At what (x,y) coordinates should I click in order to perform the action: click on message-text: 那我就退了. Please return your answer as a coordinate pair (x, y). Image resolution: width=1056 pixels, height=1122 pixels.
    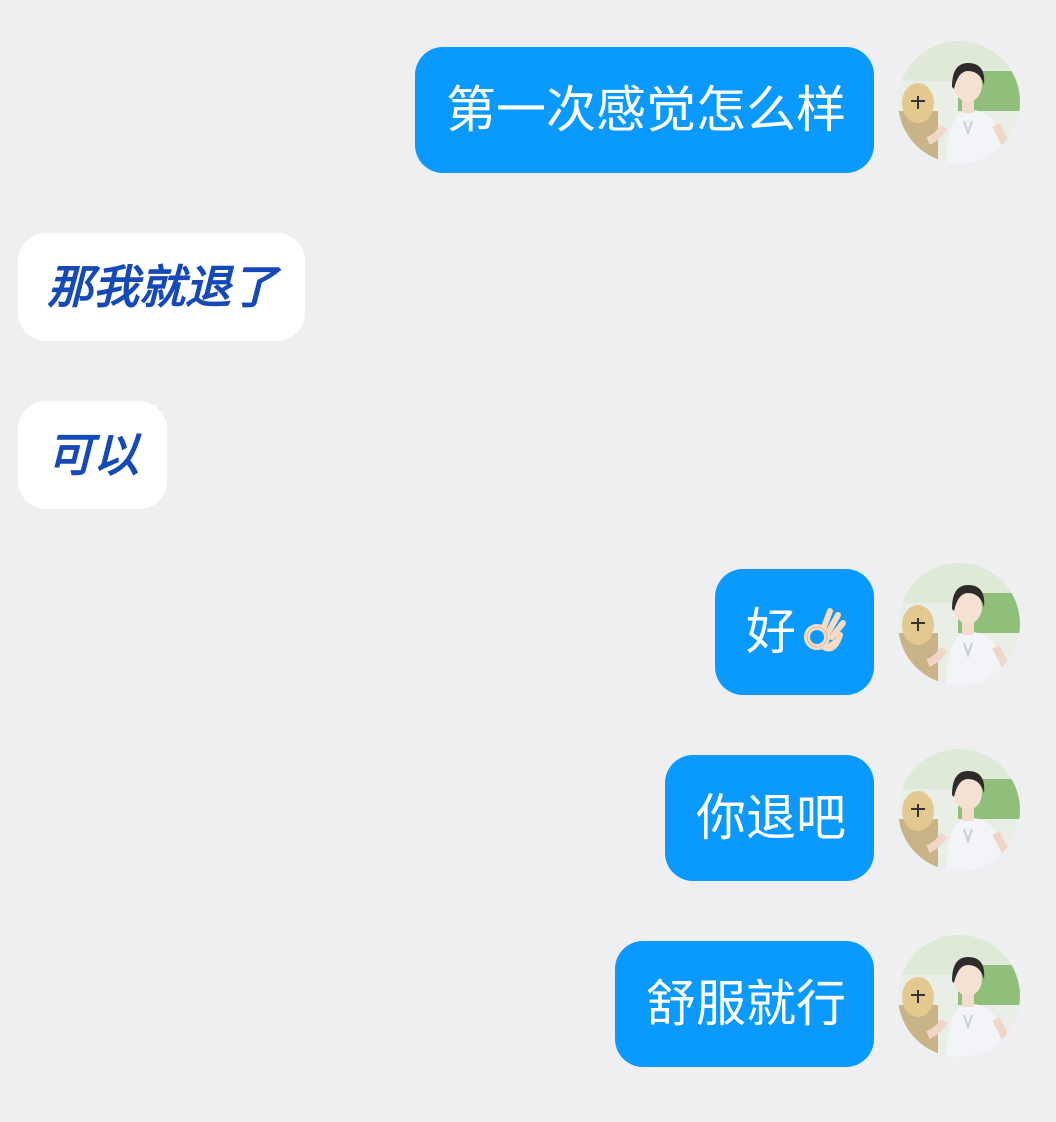
    Looking at the image, I should click on (162, 287).